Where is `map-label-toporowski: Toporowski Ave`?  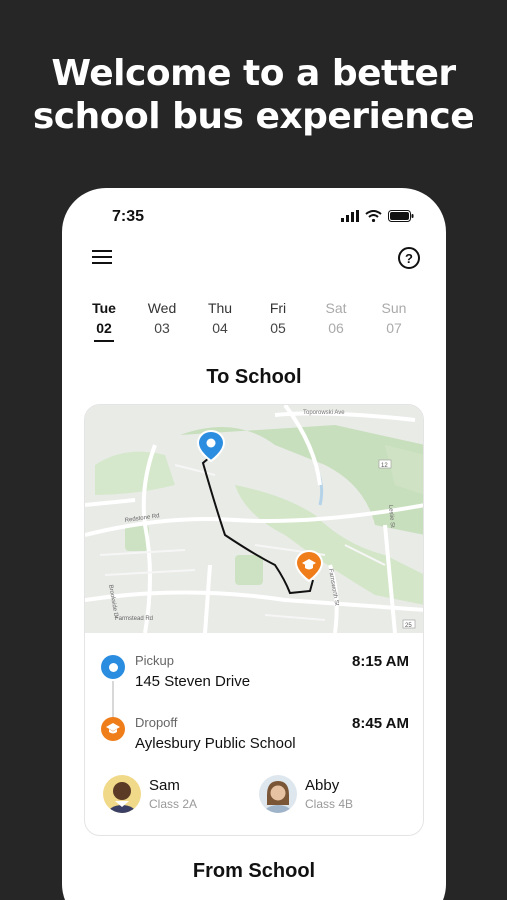 map-label-toporowski: Toporowski Ave is located at coordinates (324, 413).